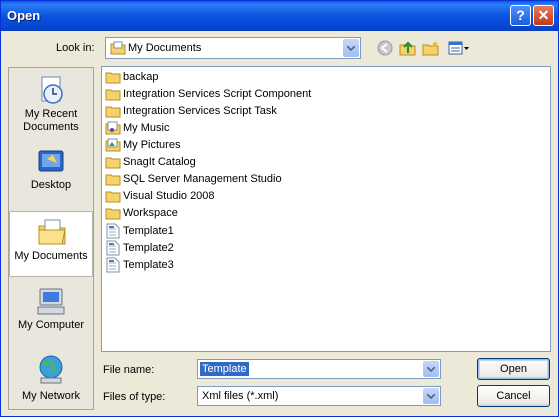 Image resolution: width=559 pixels, height=417 pixels. What do you see at coordinates (513, 396) in the screenshot?
I see `cancel-button: Cancel` at bounding box center [513, 396].